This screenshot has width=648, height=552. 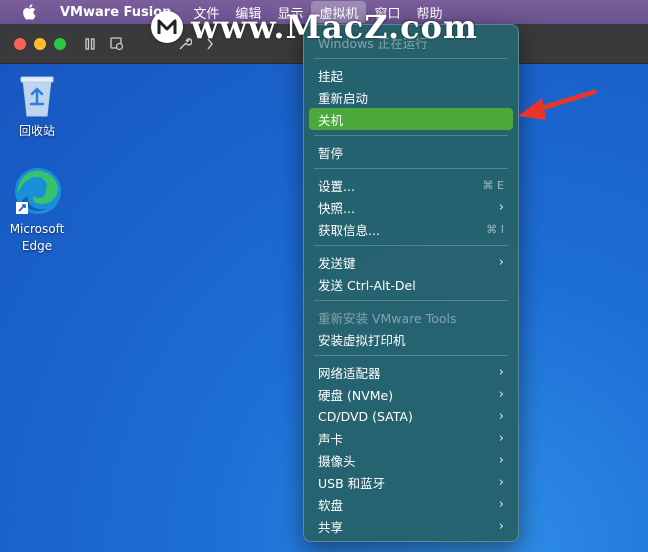 What do you see at coordinates (557, 104) in the screenshot?
I see `red-annotation-arrow-icon` at bounding box center [557, 104].